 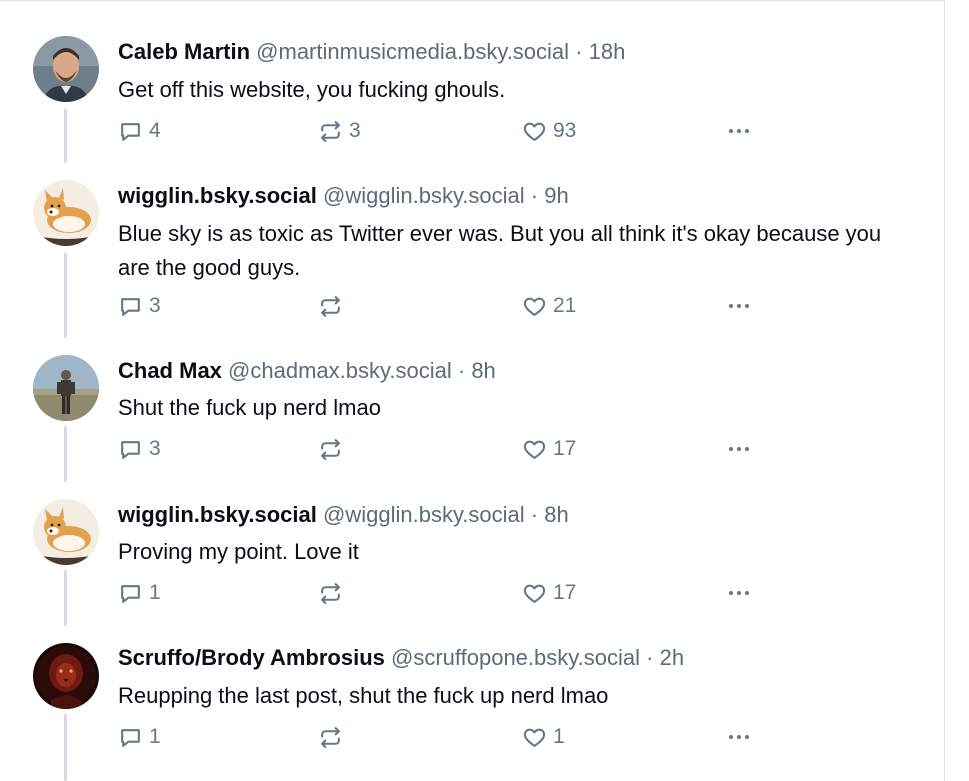 I want to click on post-time: 2h, so click(x=672, y=657).